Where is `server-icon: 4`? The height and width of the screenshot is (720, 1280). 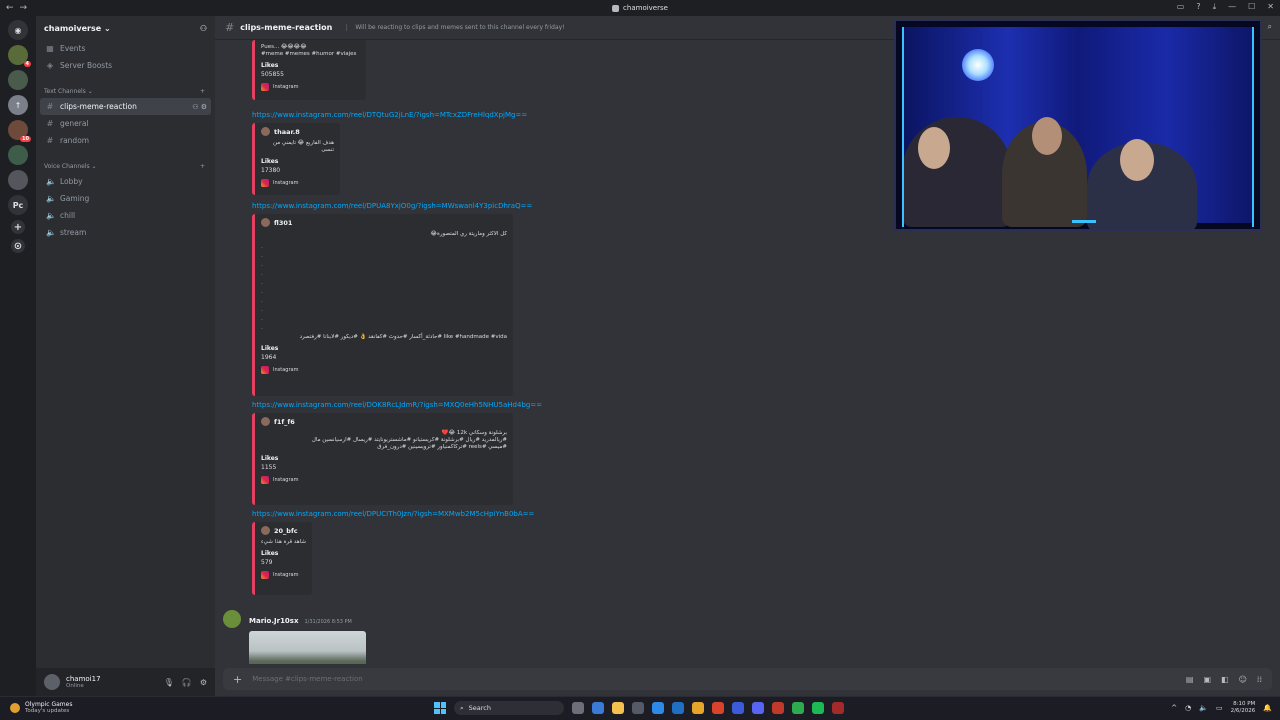
server-icon: 4 is located at coordinates (19, 56).